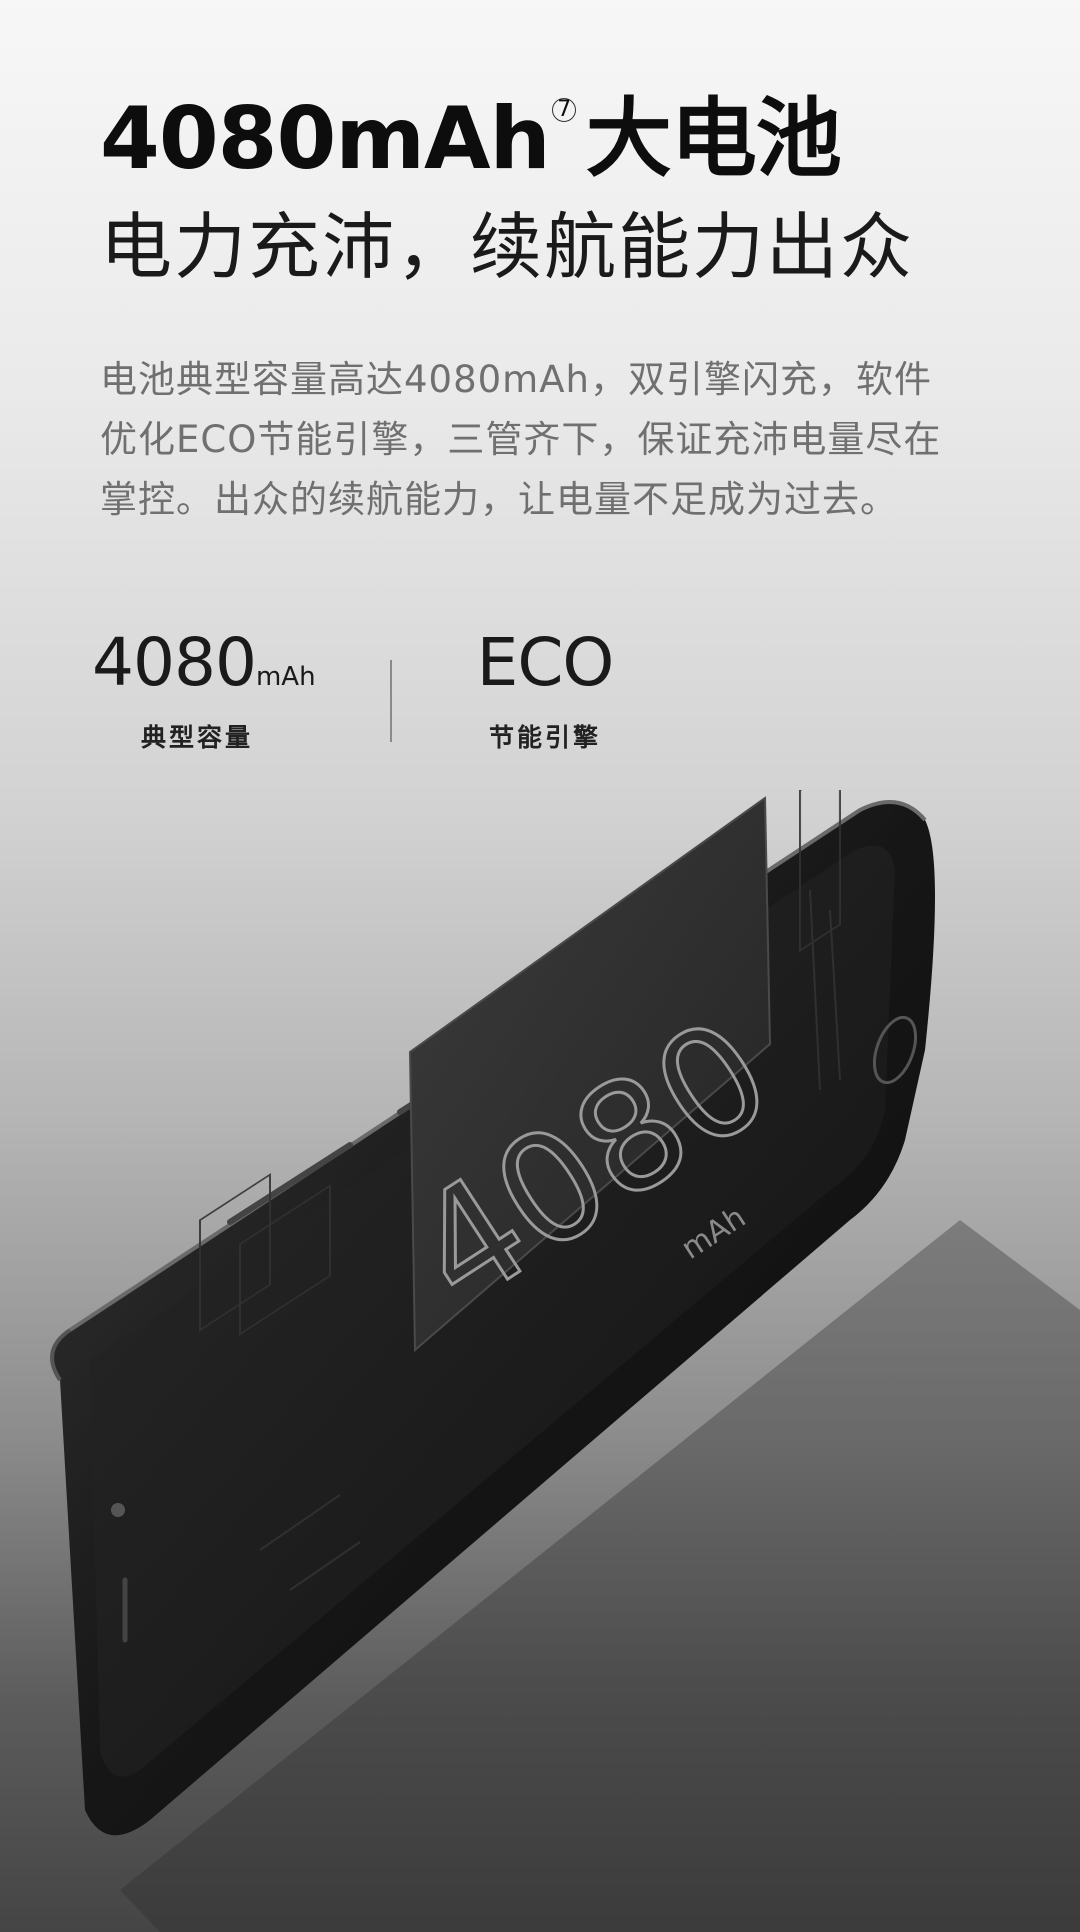  I want to click on footnote-marker: 7, so click(563, 110).